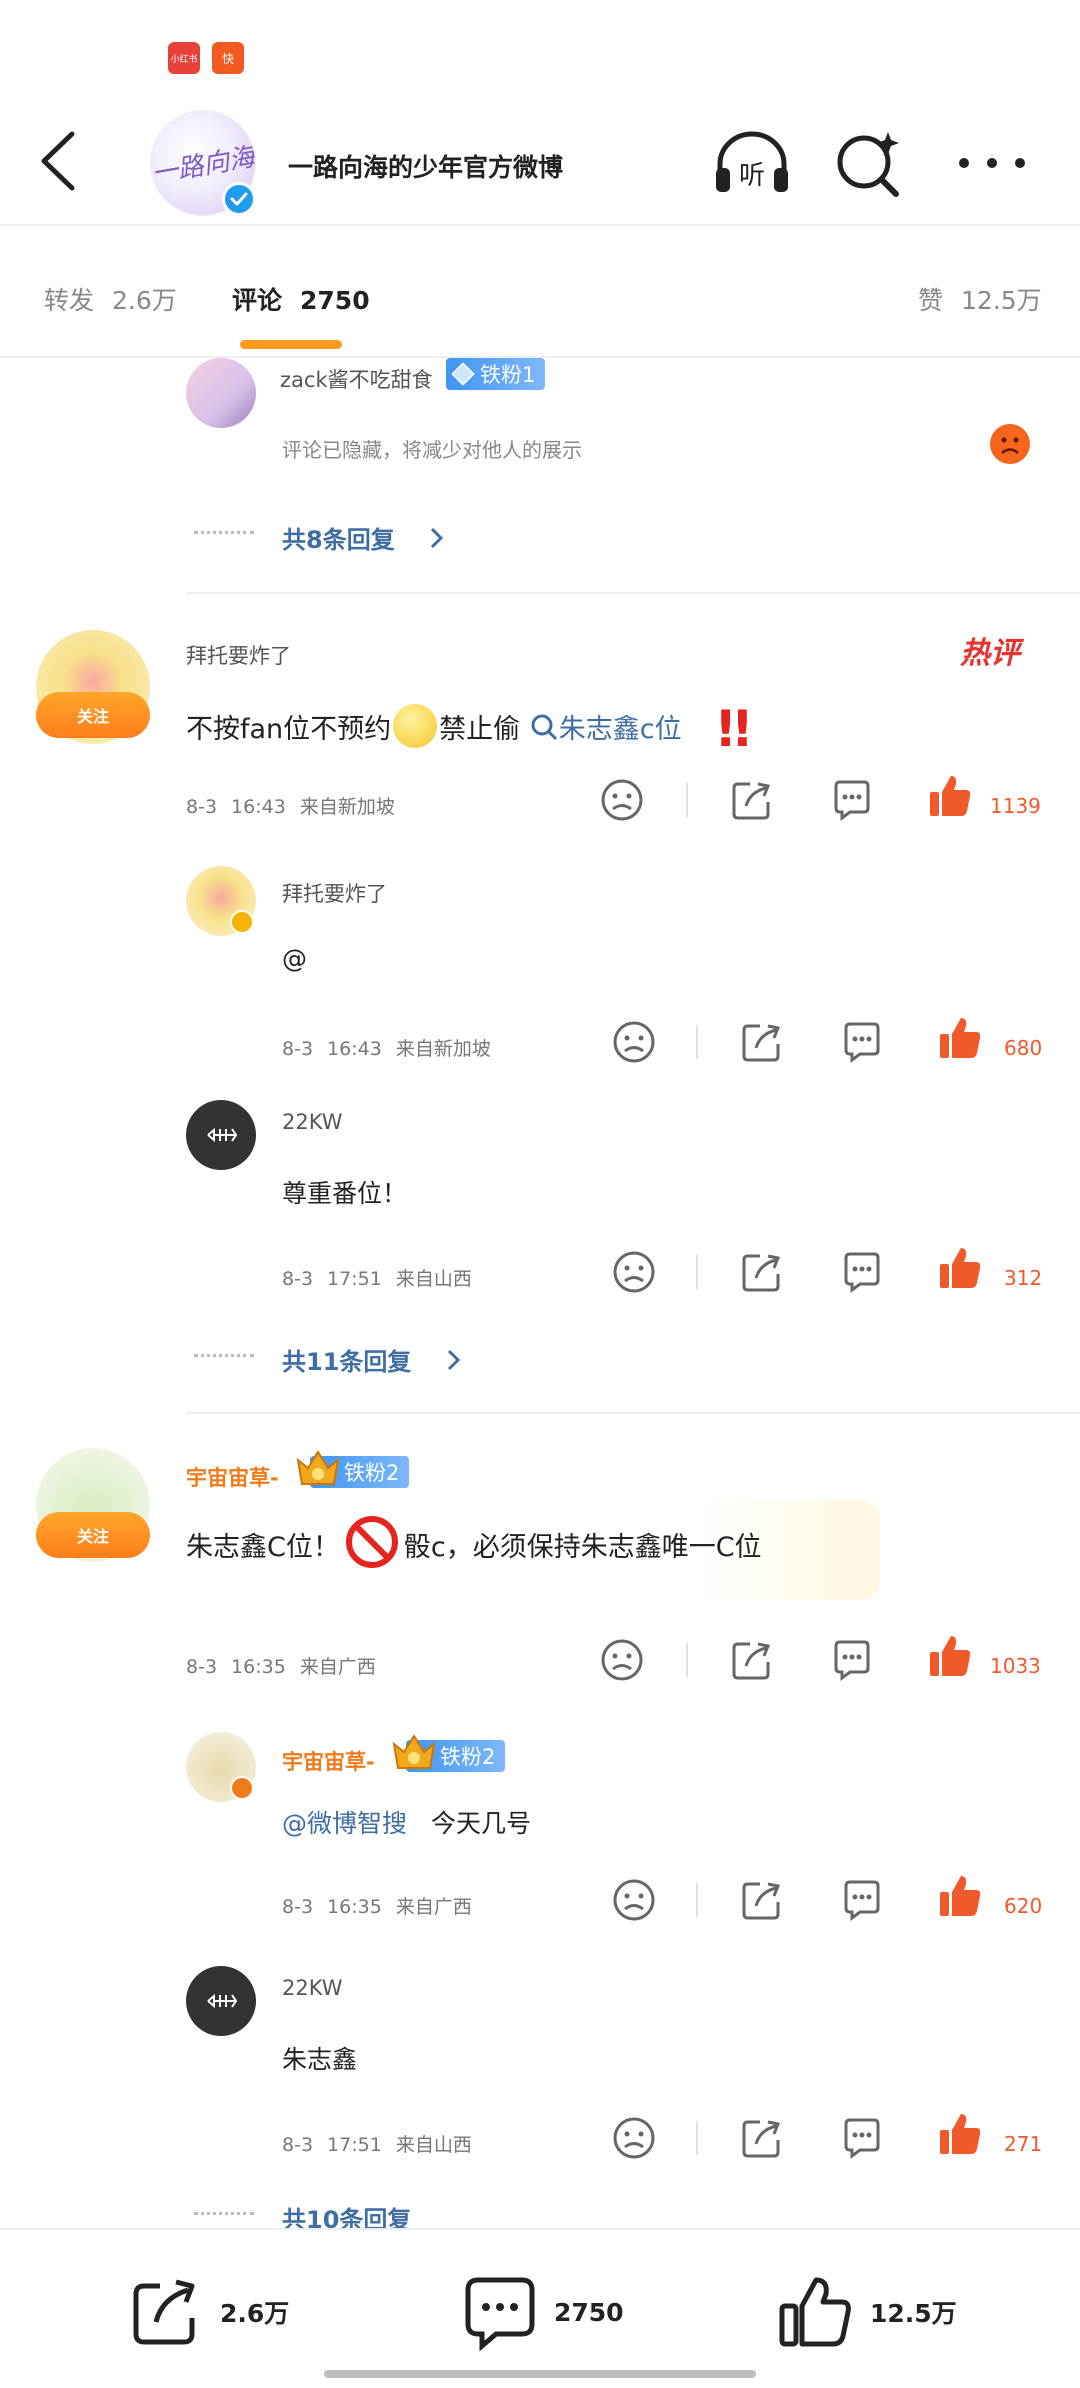 The width and height of the screenshot is (1080, 2388). What do you see at coordinates (288, 1665) in the screenshot?
I see `comment-meta: 8-3 16:35 来自广西` at bounding box center [288, 1665].